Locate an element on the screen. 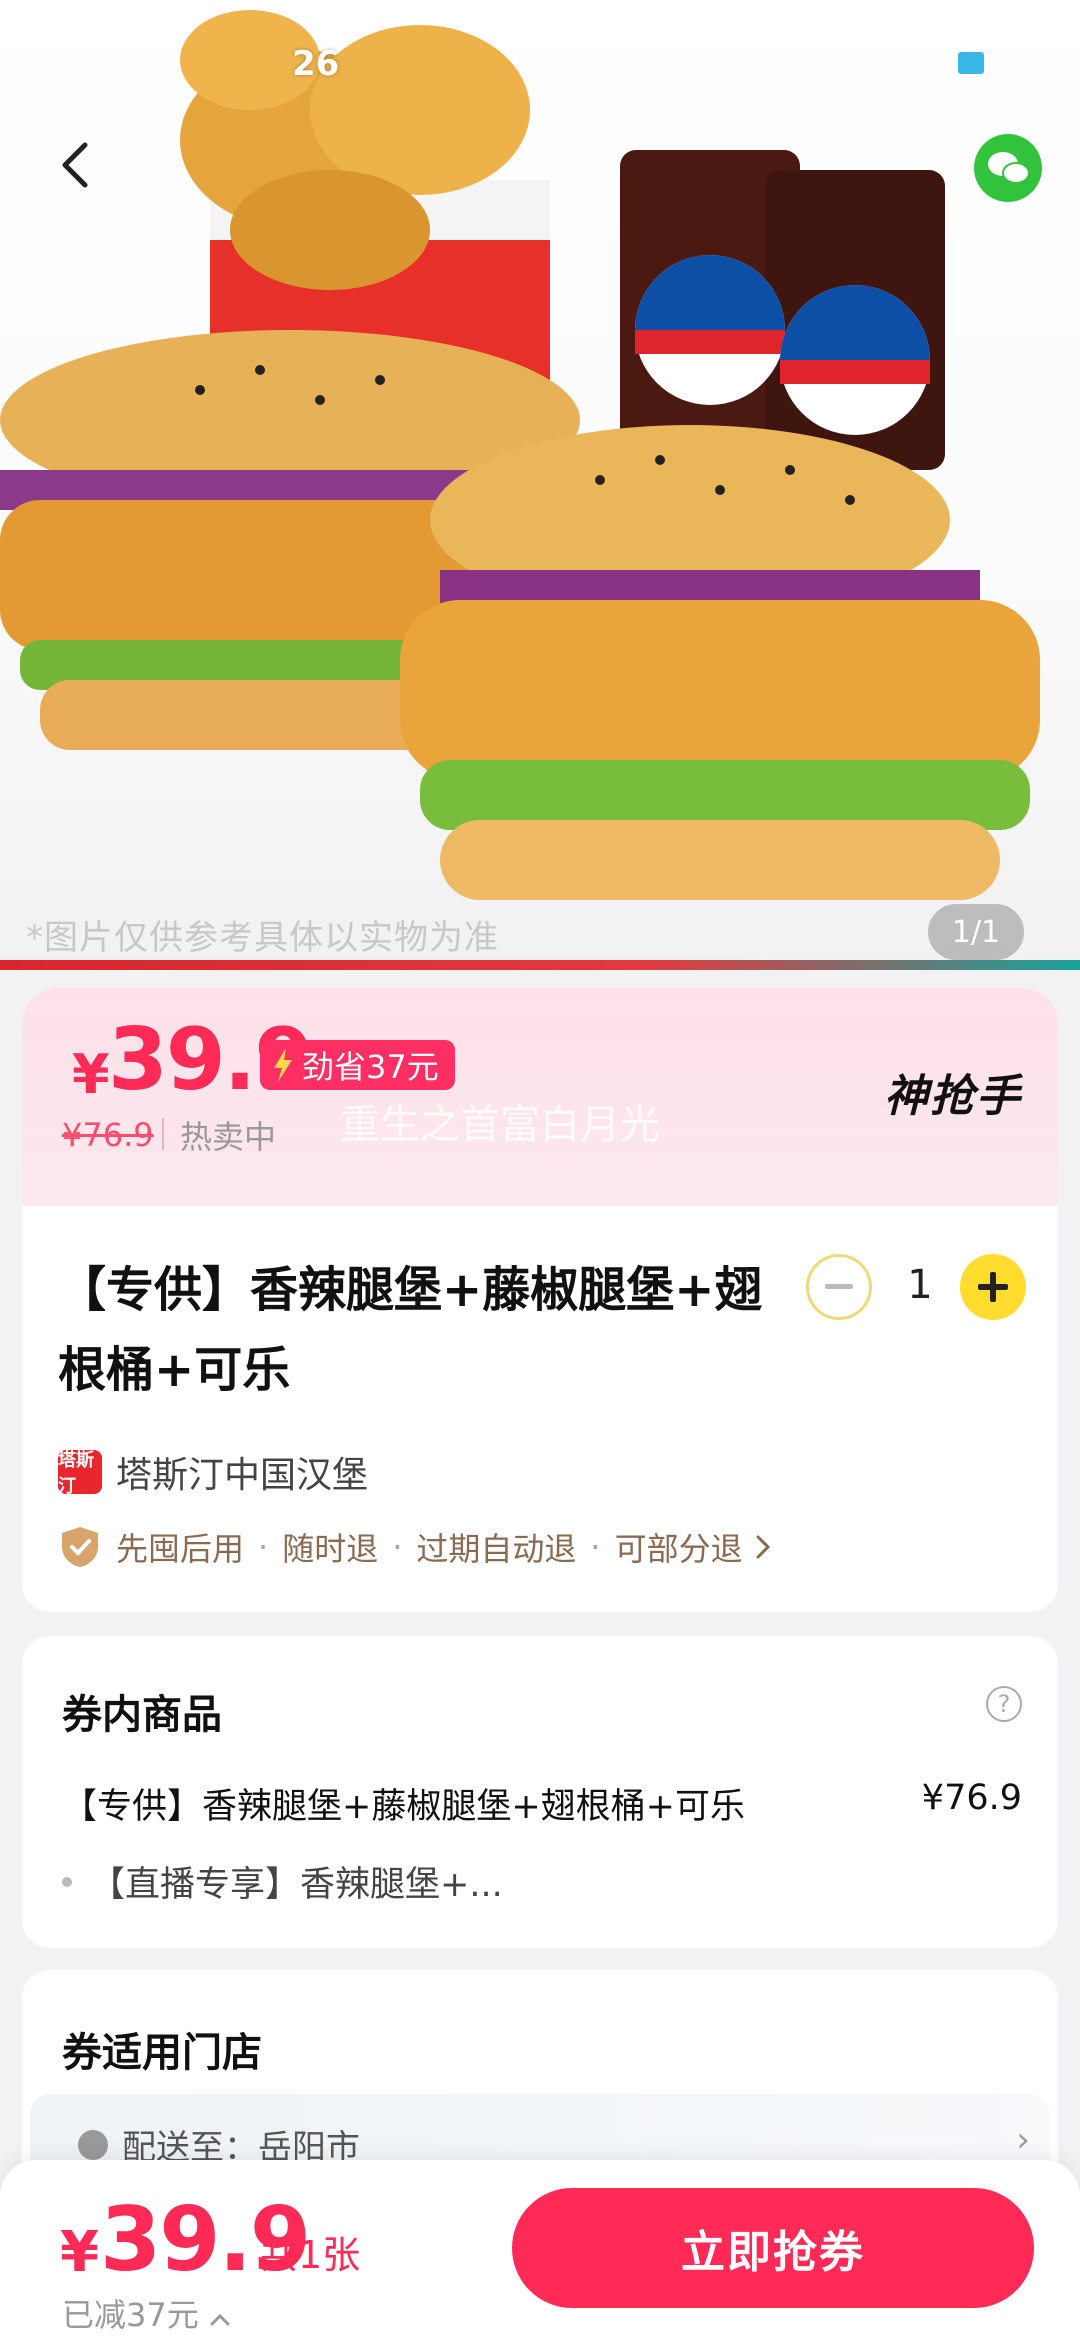 This screenshot has width=1080, height=2340. chevron-left-icon is located at coordinates (75, 165).